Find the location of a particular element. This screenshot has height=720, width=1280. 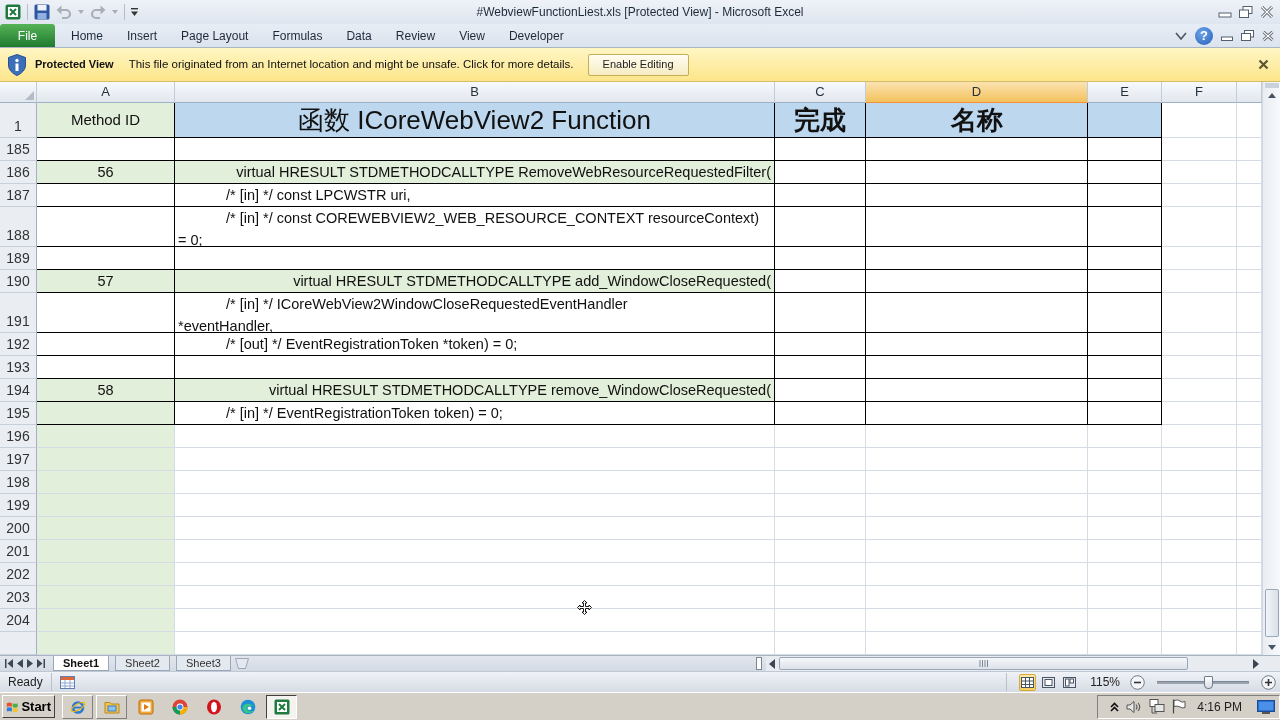

scroll-right-icon is located at coordinates (1255, 663).